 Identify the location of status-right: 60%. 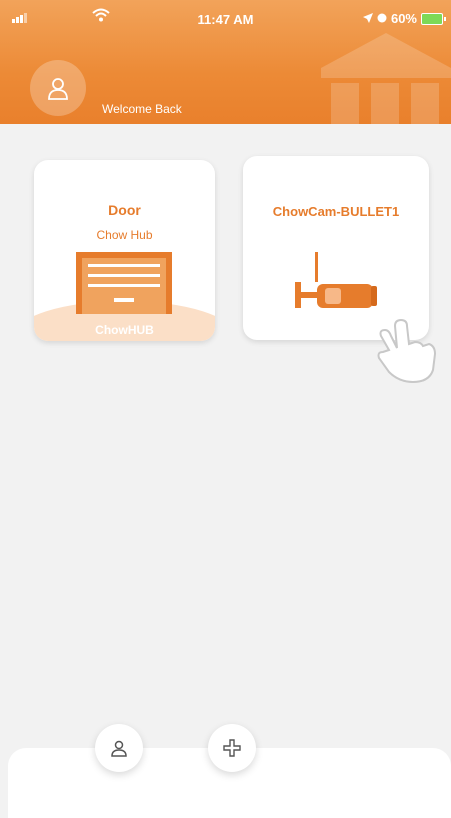
(404, 18).